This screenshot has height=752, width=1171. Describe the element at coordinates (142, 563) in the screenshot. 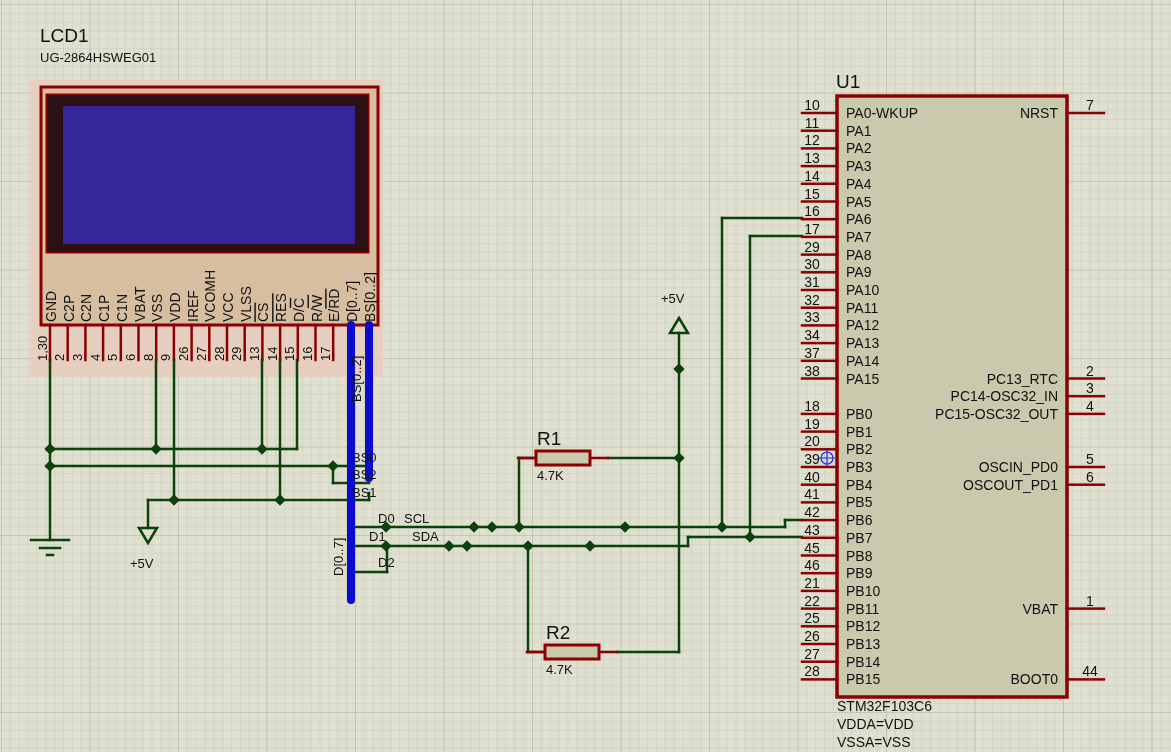

I see `power-label: +5V` at that location.